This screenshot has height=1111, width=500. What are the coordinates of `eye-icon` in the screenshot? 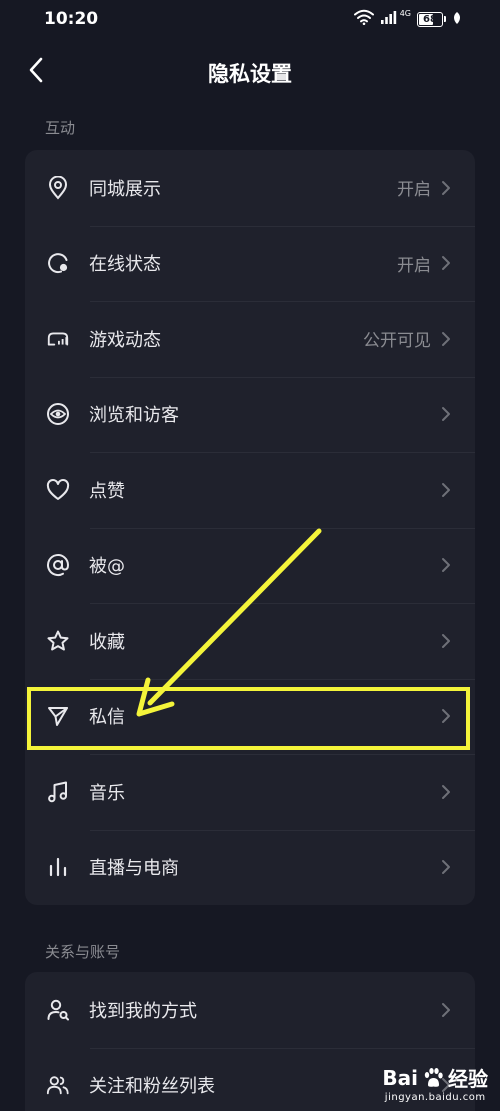 It's located at (58, 414).